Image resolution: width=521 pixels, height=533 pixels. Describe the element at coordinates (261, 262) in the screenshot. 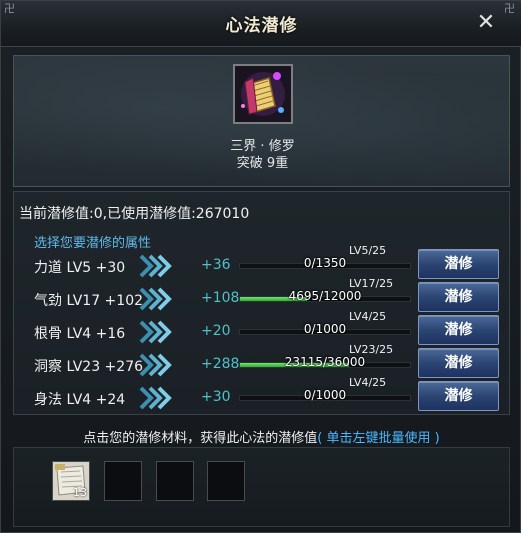

I see `attribute-row: 力道 LV5 +30 +36 LV5/25 0/1350 潜修` at that location.